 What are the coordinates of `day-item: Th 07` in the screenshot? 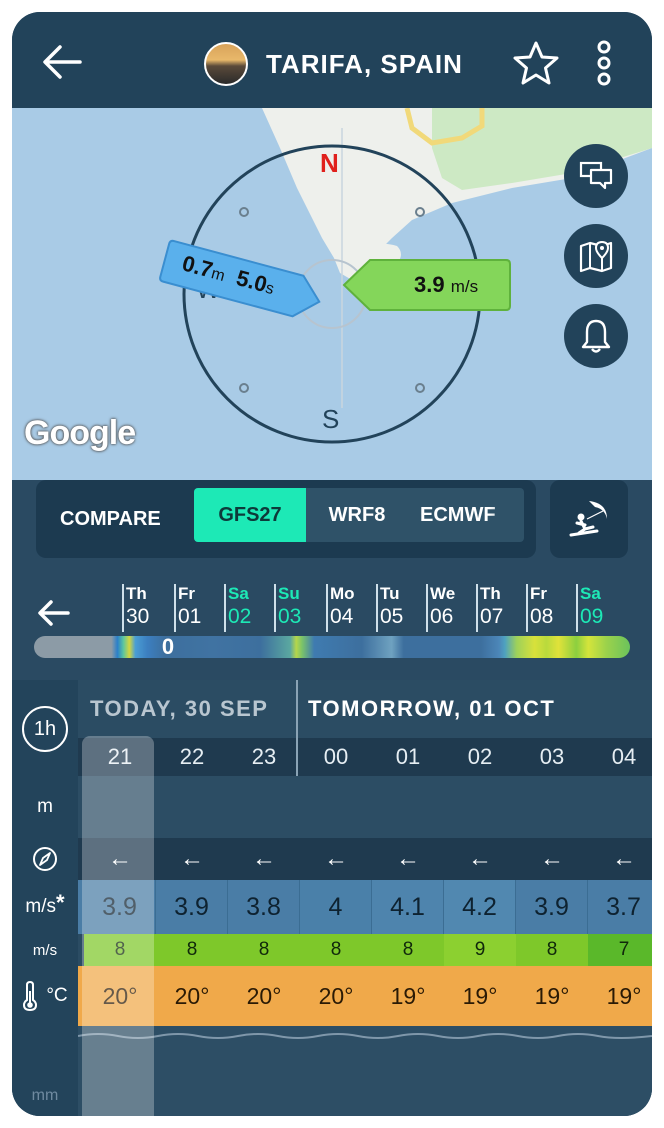 It's located at (499, 608).